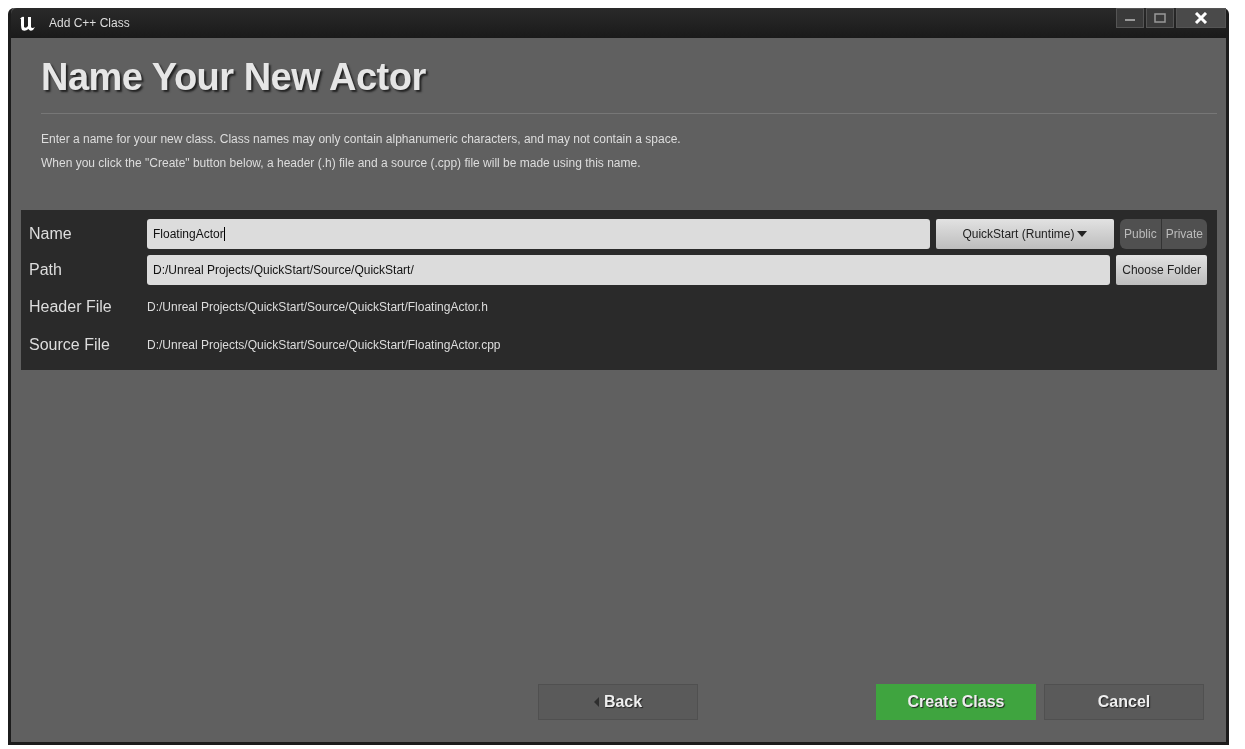 The image size is (1245, 749). What do you see at coordinates (317, 307) in the screenshot?
I see `header-file-path: D:/Unreal Projects/QuickStart/Source/QuickStart/FloatingActor.h` at bounding box center [317, 307].